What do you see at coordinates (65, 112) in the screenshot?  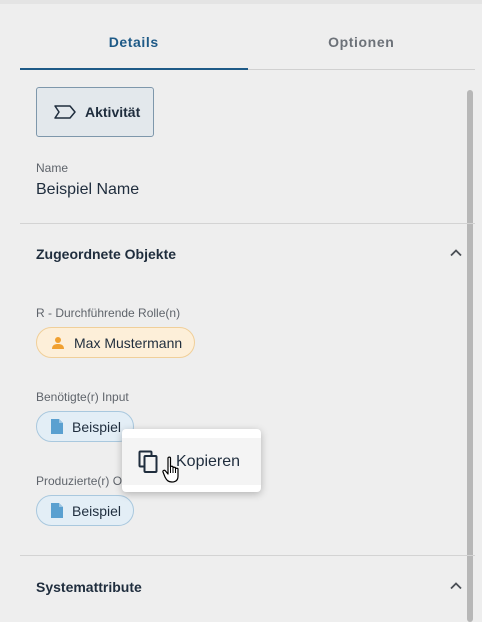 I see `activity-tag-icon` at bounding box center [65, 112].